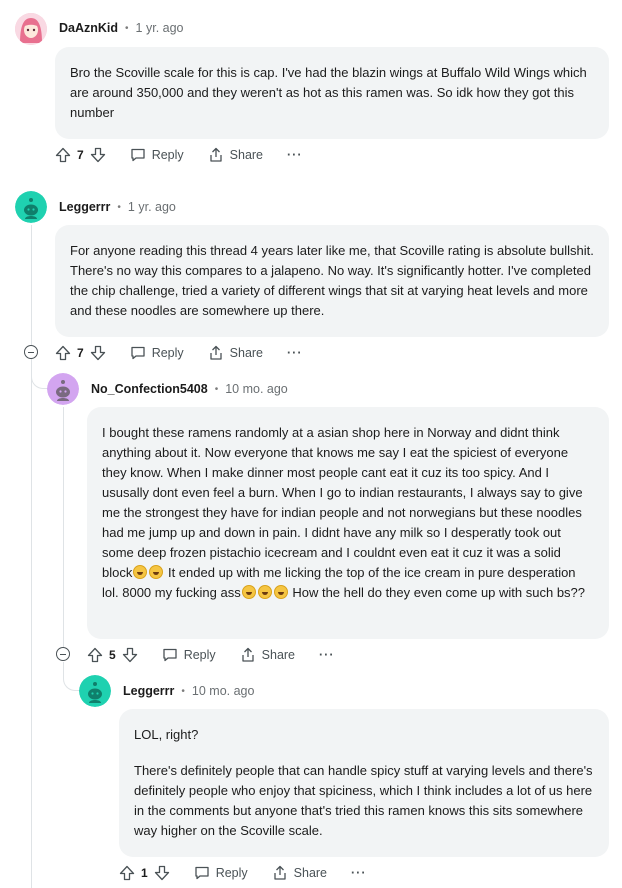 Image resolution: width=622 pixels, height=888 pixels. What do you see at coordinates (112, 655) in the screenshot?
I see `vote-score: 5` at bounding box center [112, 655].